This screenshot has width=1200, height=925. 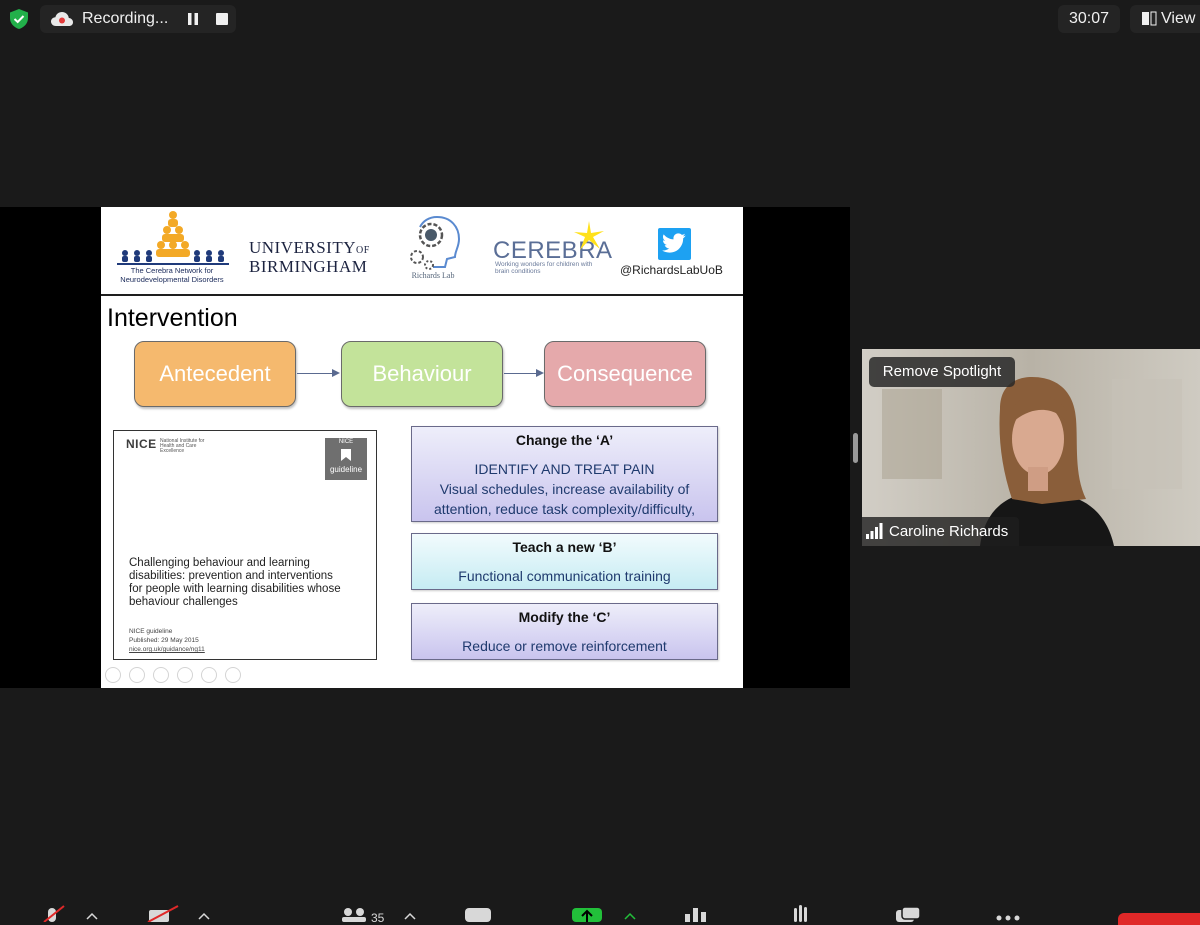 I want to click on change-a-line-1: IDENTIFY AND TREAT PAIN, so click(x=564, y=469).